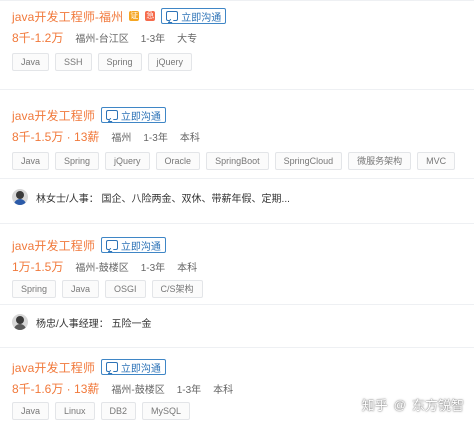 This screenshot has width=474, height=426. What do you see at coordinates (399, 404) in the screenshot?
I see `watermark-at: @` at bounding box center [399, 404].